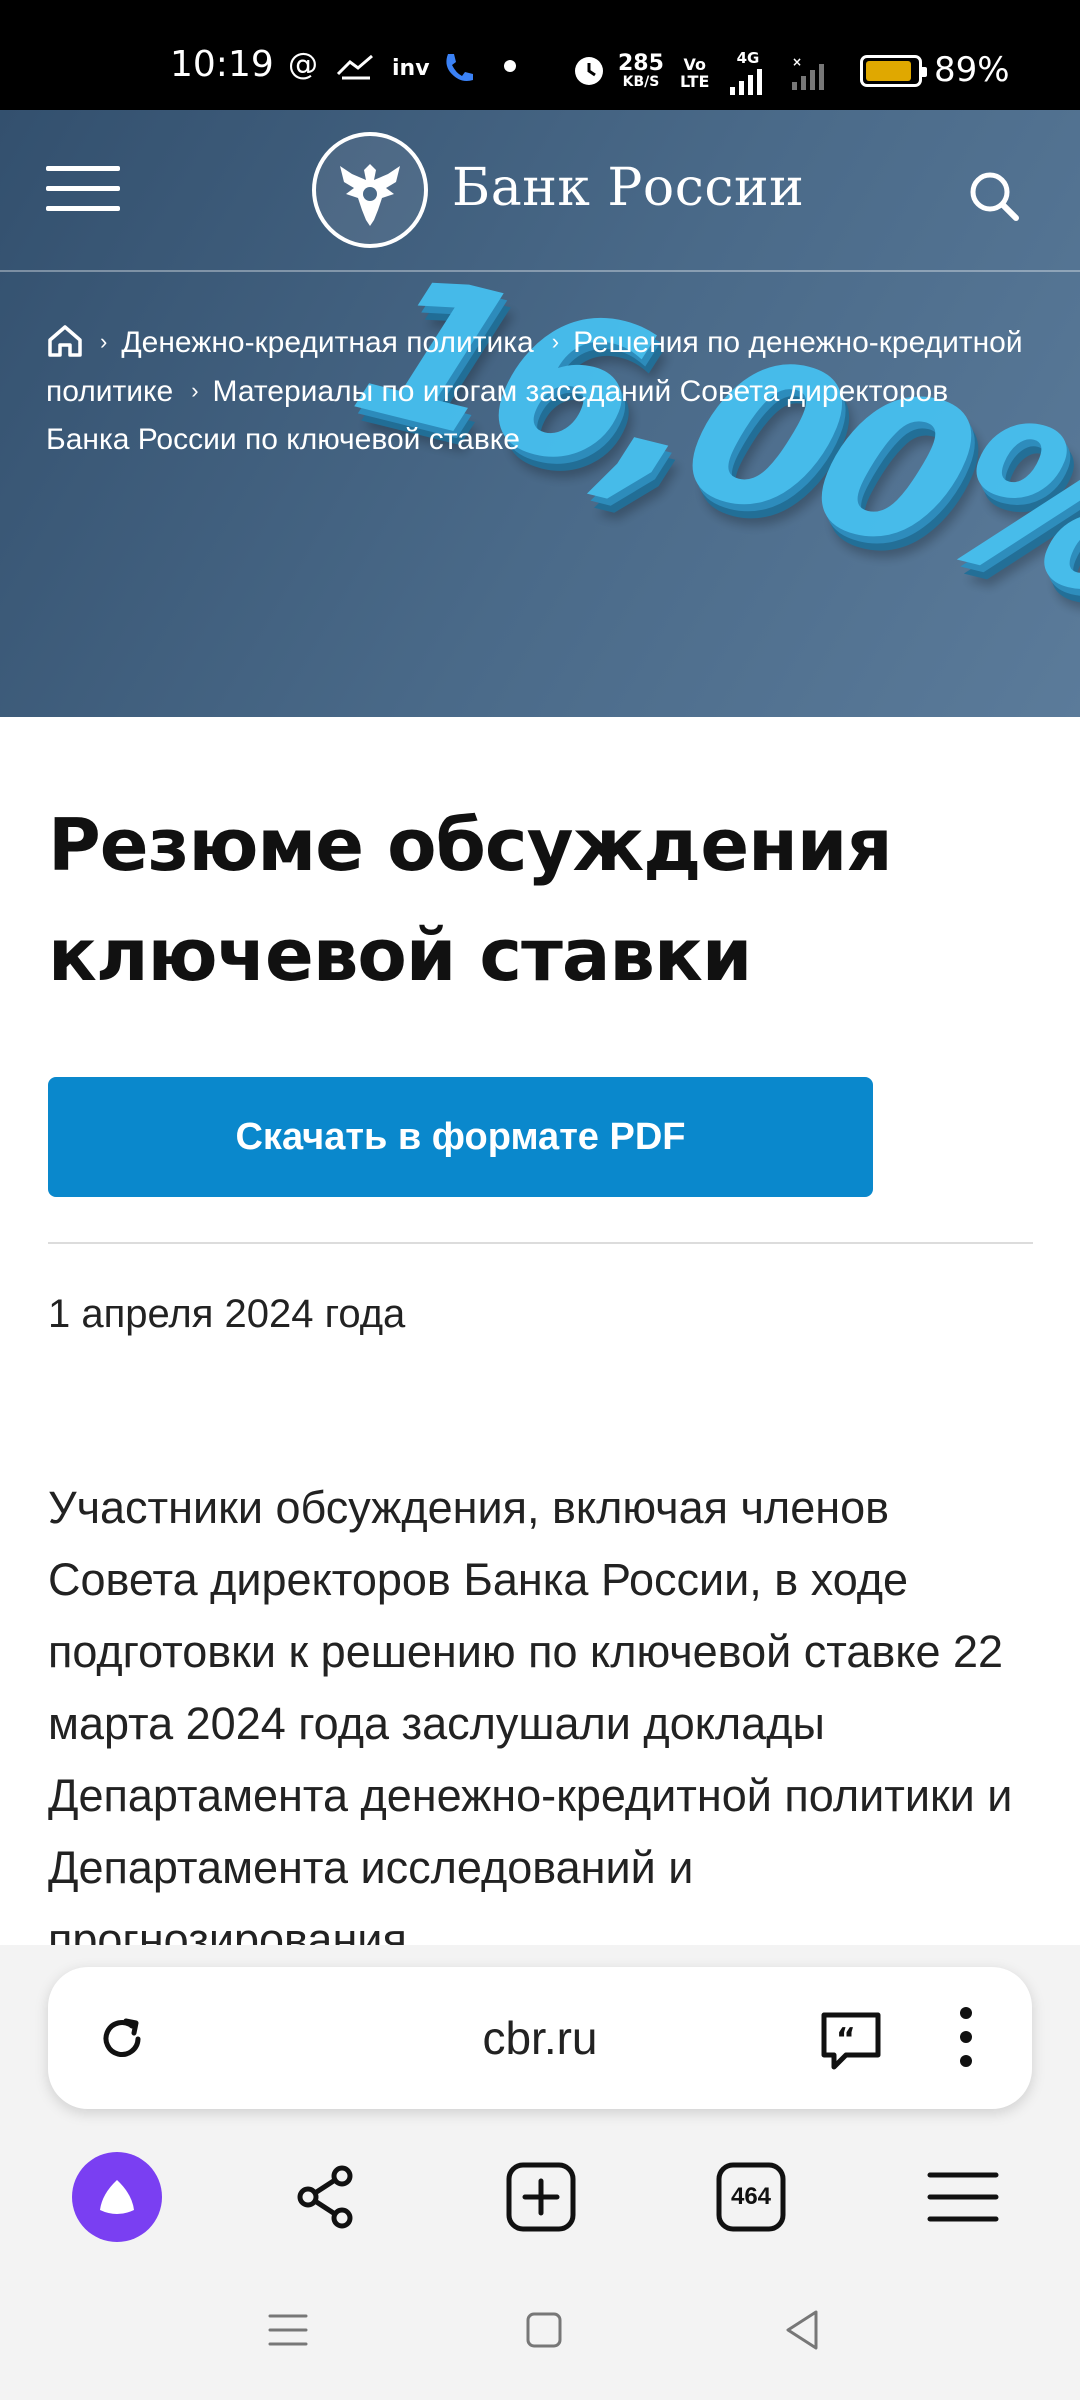 The image size is (1080, 2400). What do you see at coordinates (460, 1137) in the screenshot?
I see `download-pdf-button: Скачать в формате PDF` at bounding box center [460, 1137].